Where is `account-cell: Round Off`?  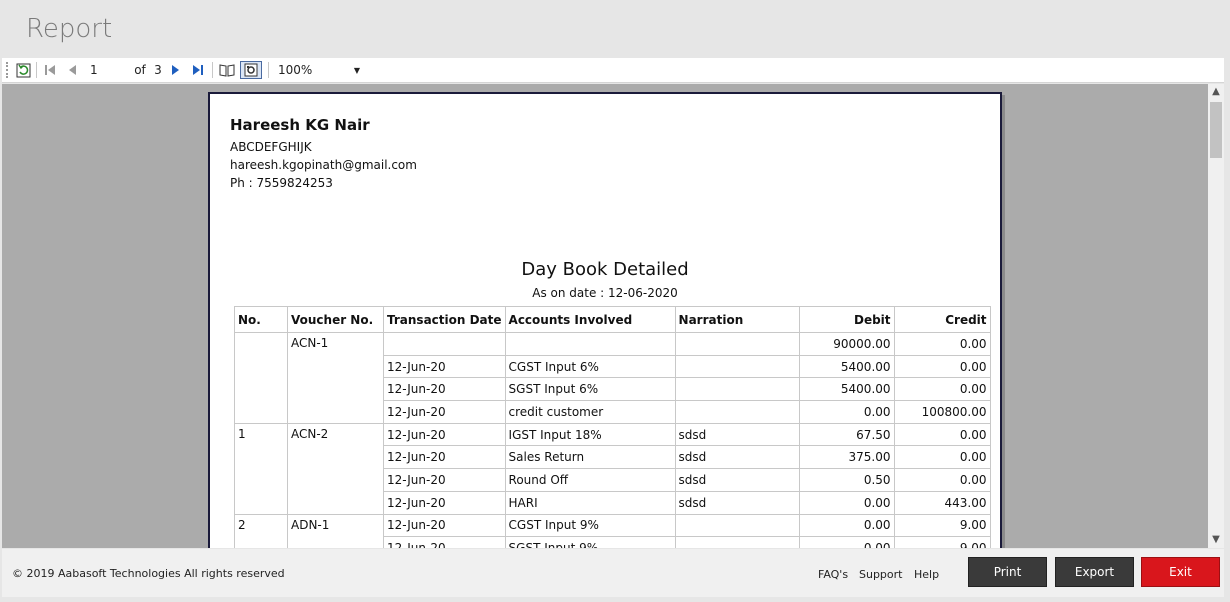
account-cell: Round Off is located at coordinates (590, 480).